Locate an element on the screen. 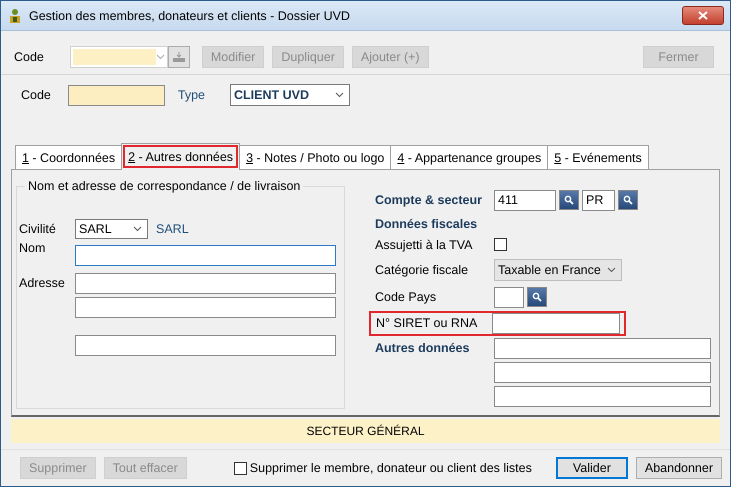 The image size is (731, 487). fiscal-heading: Données fiscales is located at coordinates (426, 223).